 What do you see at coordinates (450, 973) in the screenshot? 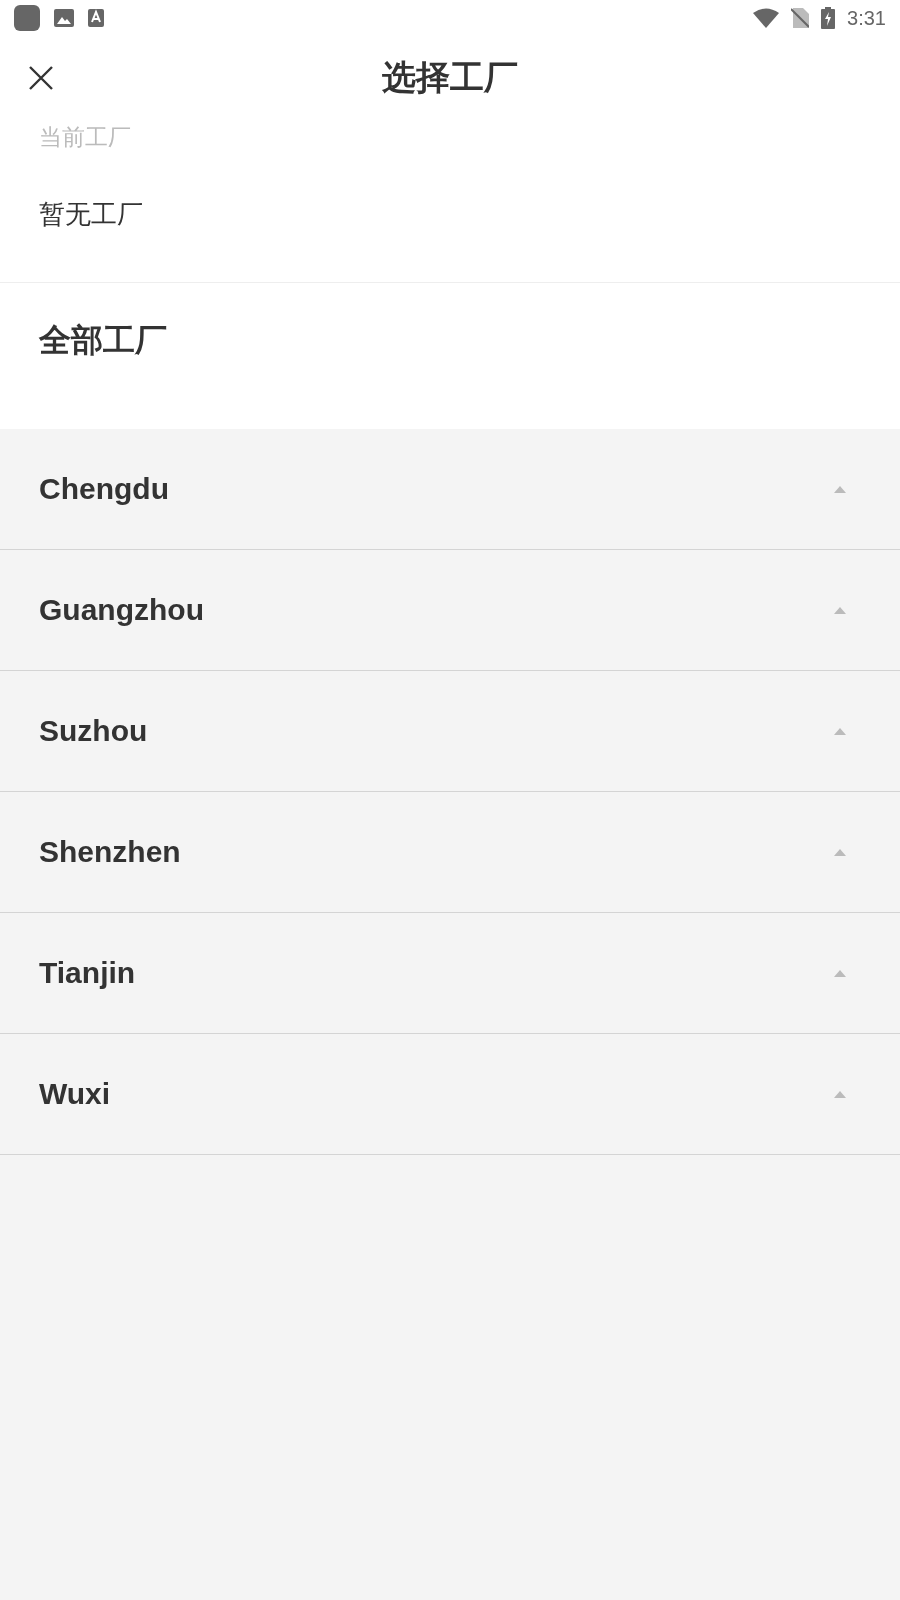
I see `city-row: Tianjin` at bounding box center [450, 973].